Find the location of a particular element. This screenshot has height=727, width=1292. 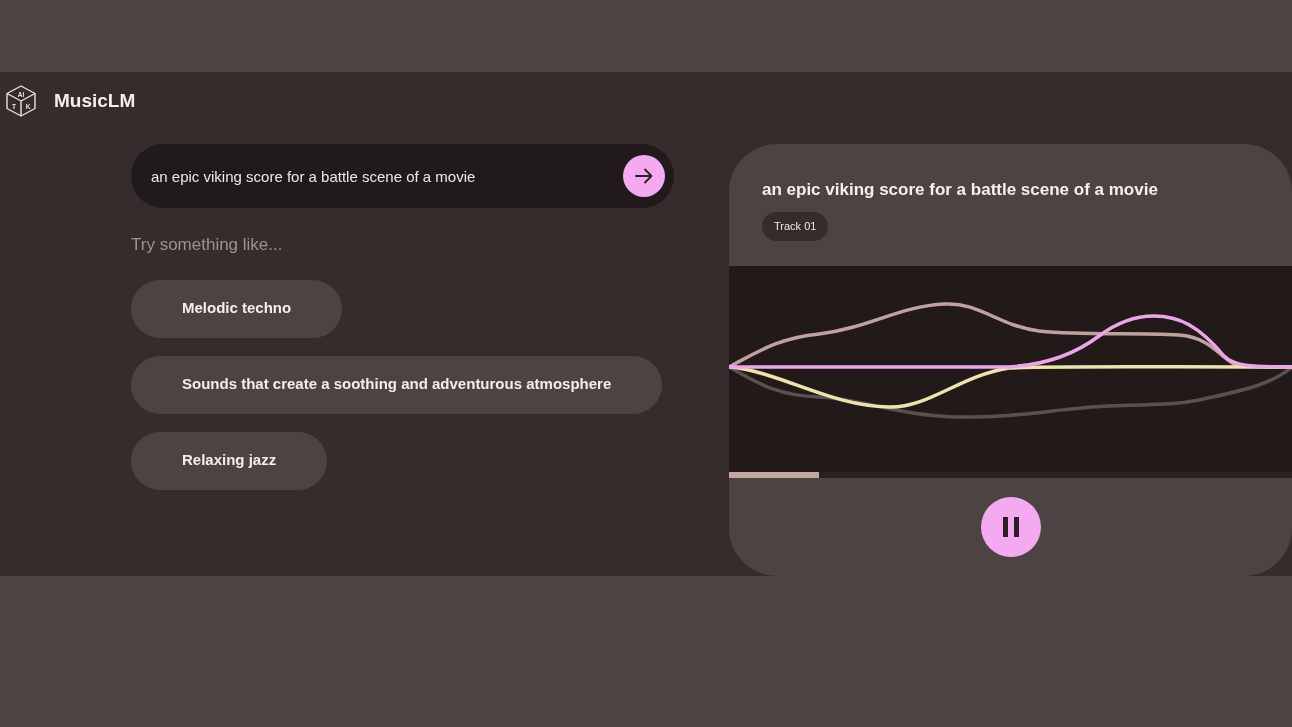

track-title: an epic viking score for a battle scene of a movie is located at coordinates (960, 190).